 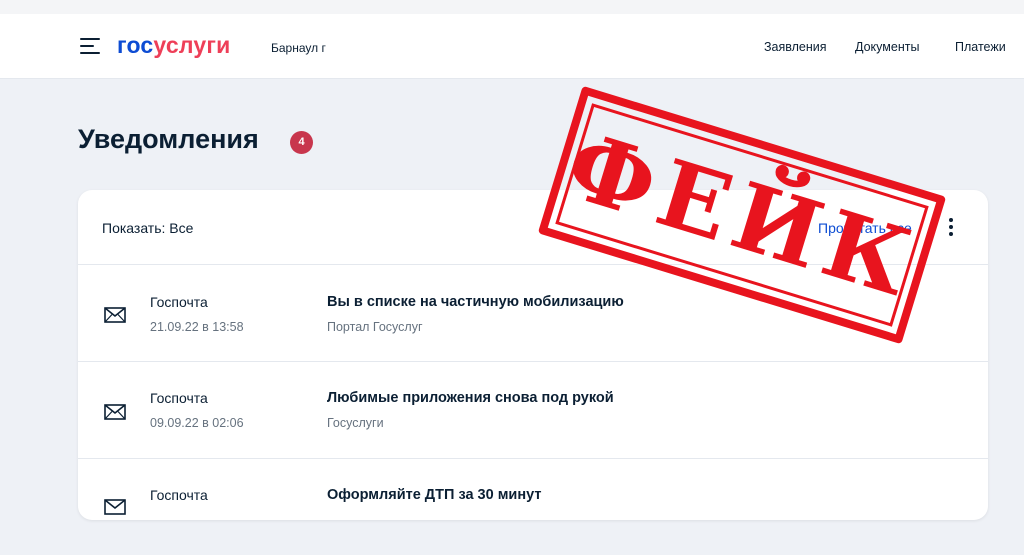 What do you see at coordinates (168, 139) in the screenshot?
I see `page-title: Уведомления` at bounding box center [168, 139].